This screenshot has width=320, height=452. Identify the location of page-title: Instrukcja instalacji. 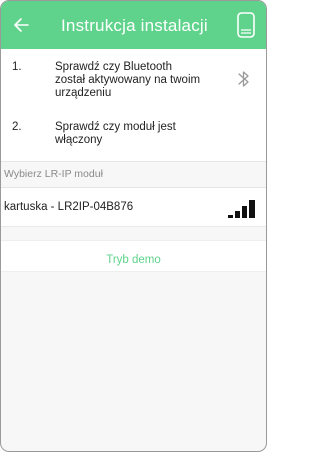
(134, 25).